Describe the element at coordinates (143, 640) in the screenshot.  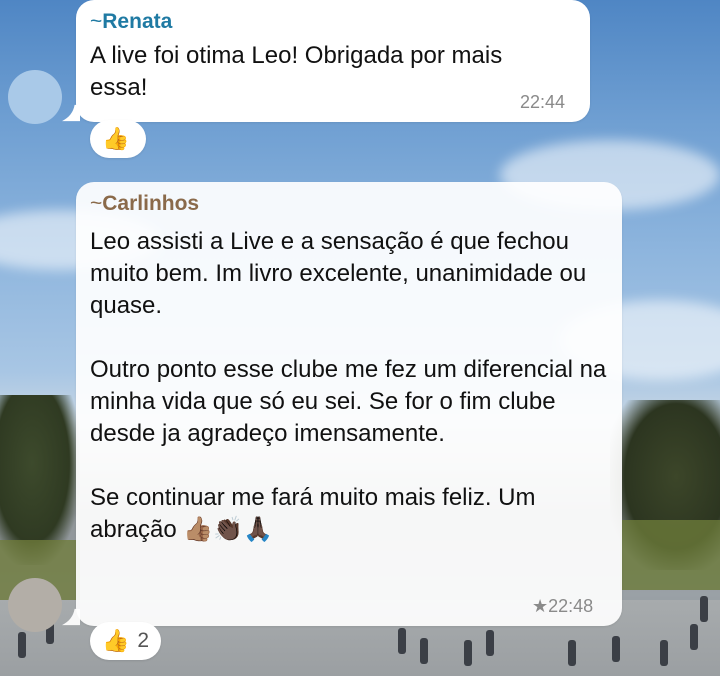
I see `reaction-count: 2` at that location.